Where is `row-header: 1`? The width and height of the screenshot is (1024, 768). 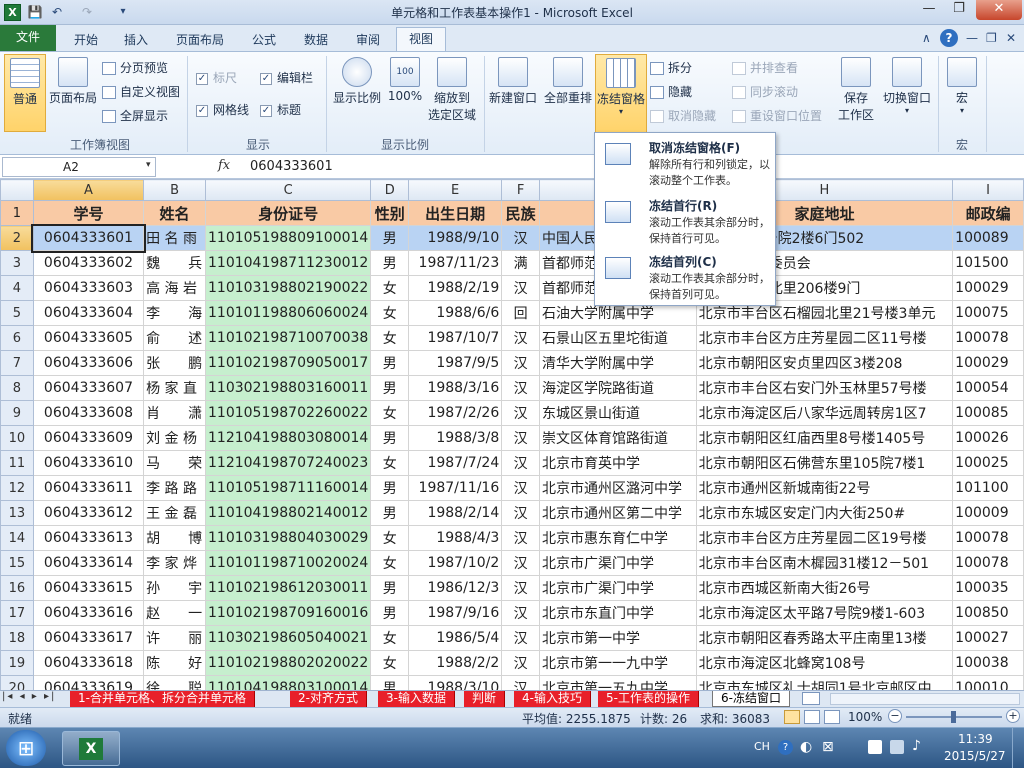 row-header: 1 is located at coordinates (17, 213).